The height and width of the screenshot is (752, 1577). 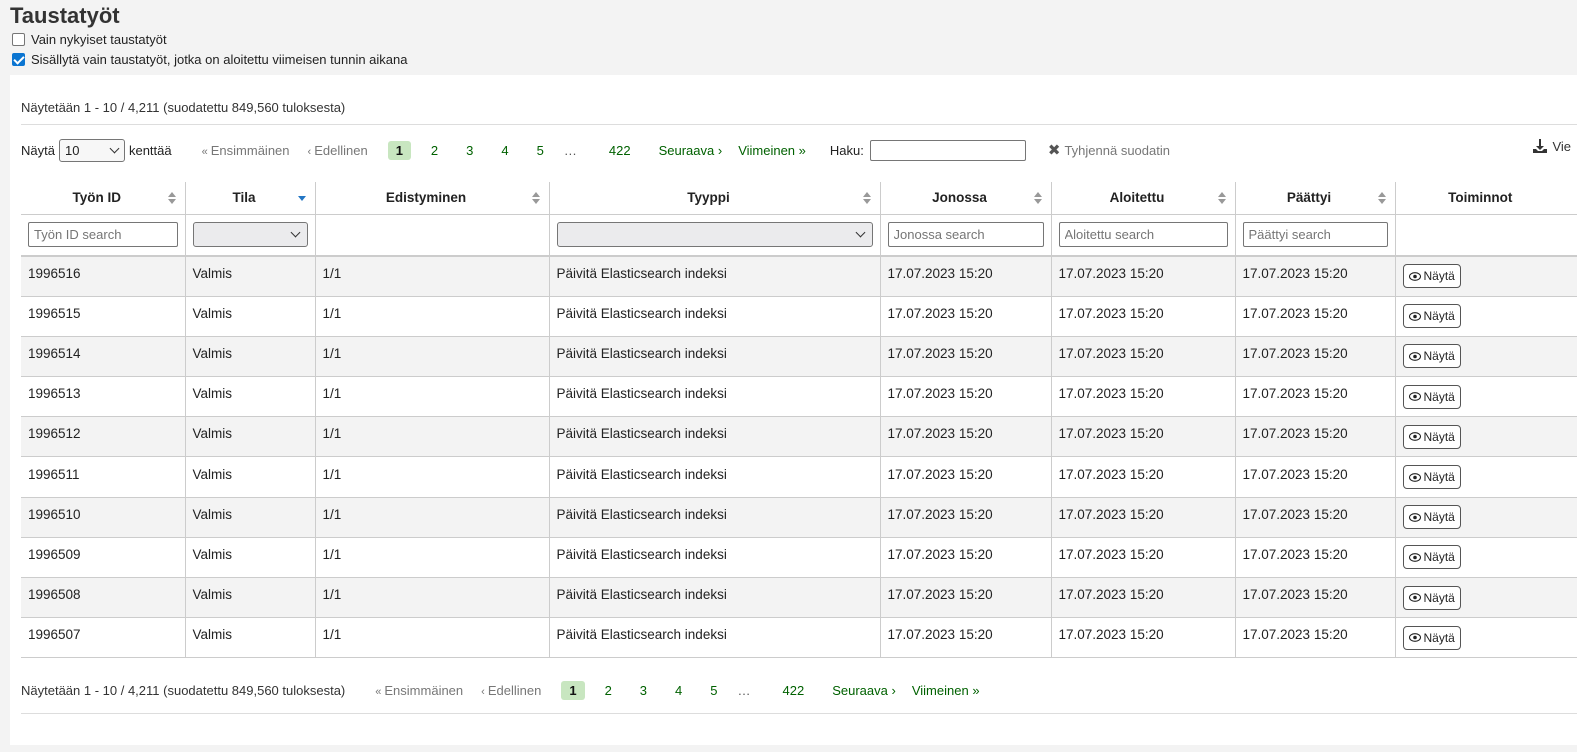 What do you see at coordinates (332, 313) in the screenshot?
I see `cell-progress-text: 1/1` at bounding box center [332, 313].